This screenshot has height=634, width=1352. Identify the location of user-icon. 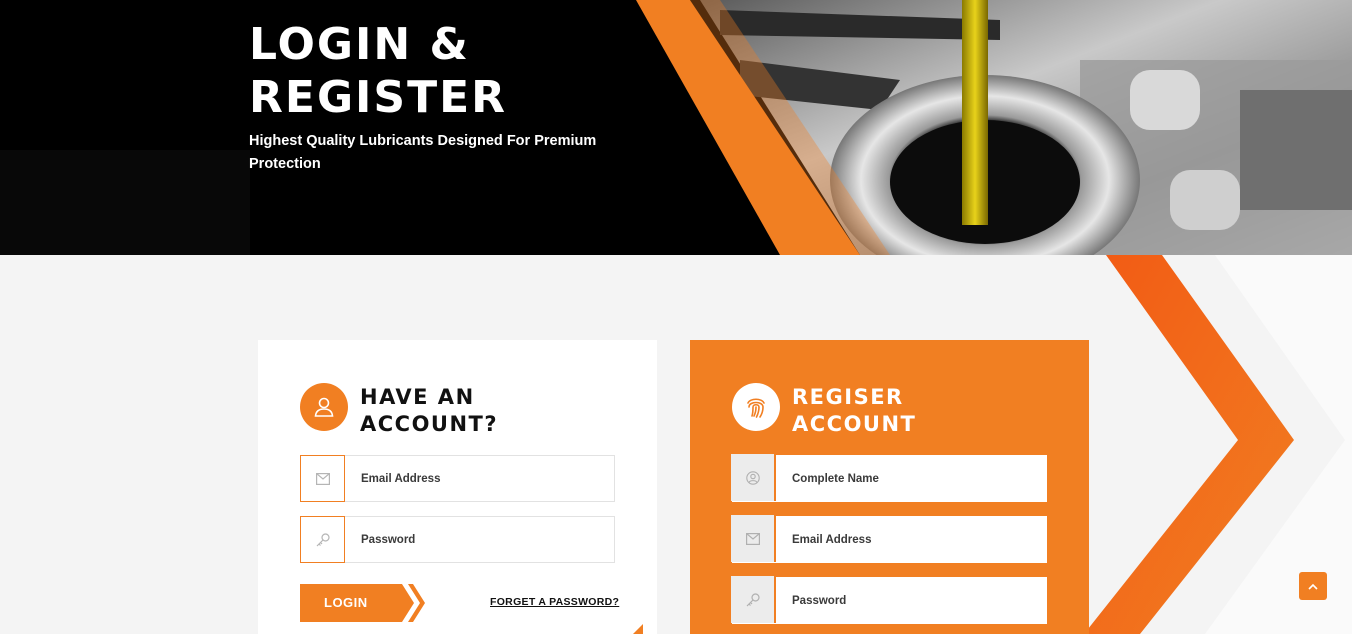
(324, 407).